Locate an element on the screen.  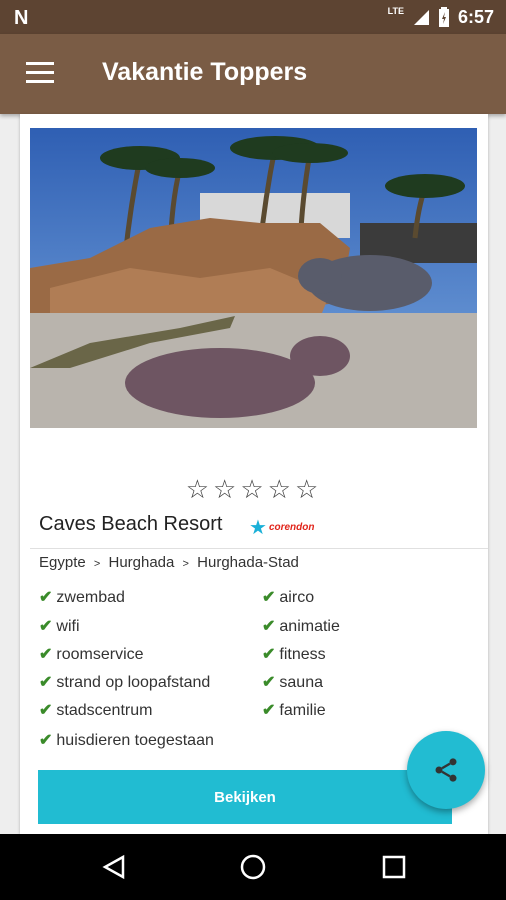
brand-star-icon: ★ is located at coordinates (258, 528).